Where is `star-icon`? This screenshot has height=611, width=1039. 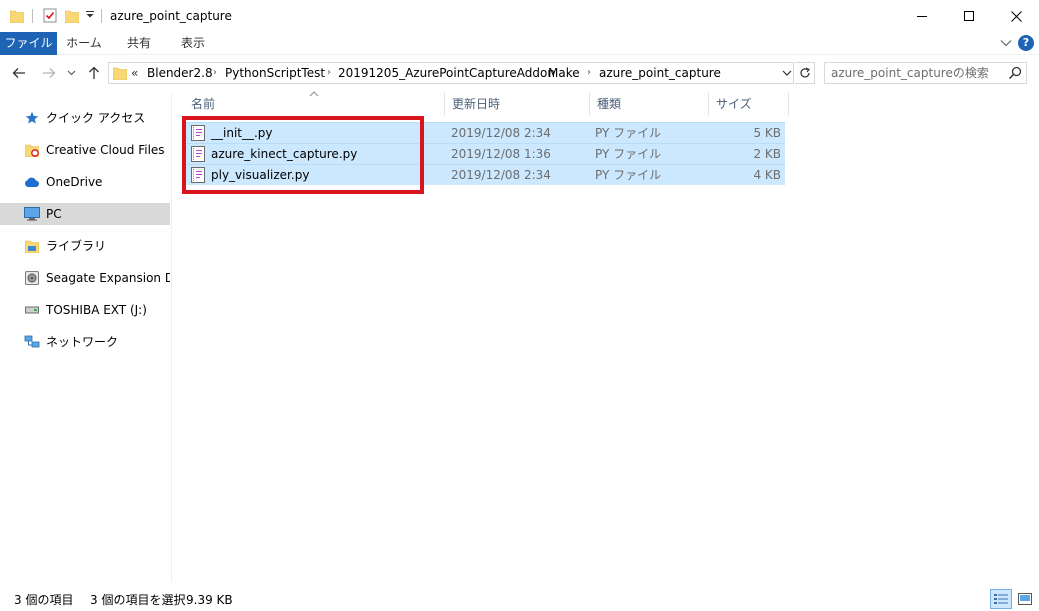
star-icon is located at coordinates (32, 118).